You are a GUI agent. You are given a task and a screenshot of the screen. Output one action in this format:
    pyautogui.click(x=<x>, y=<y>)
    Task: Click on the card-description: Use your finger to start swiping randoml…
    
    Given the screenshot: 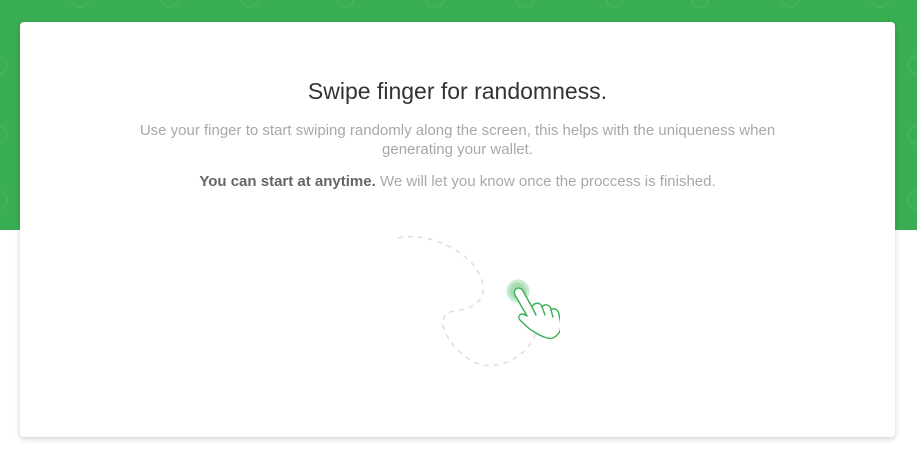 What is the action you would take?
    pyautogui.click(x=457, y=140)
    